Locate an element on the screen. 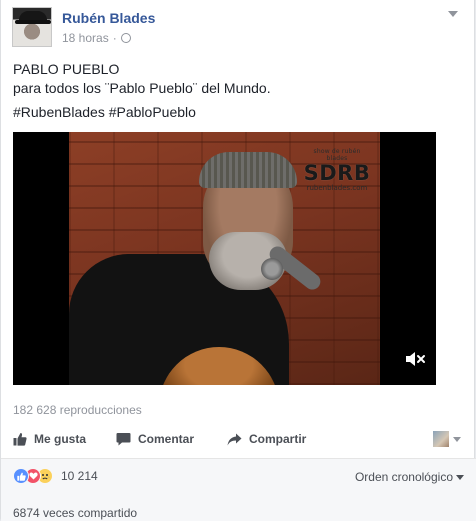 This screenshot has height=521, width=476. post-timestamp: 18 horas is located at coordinates (85, 38).